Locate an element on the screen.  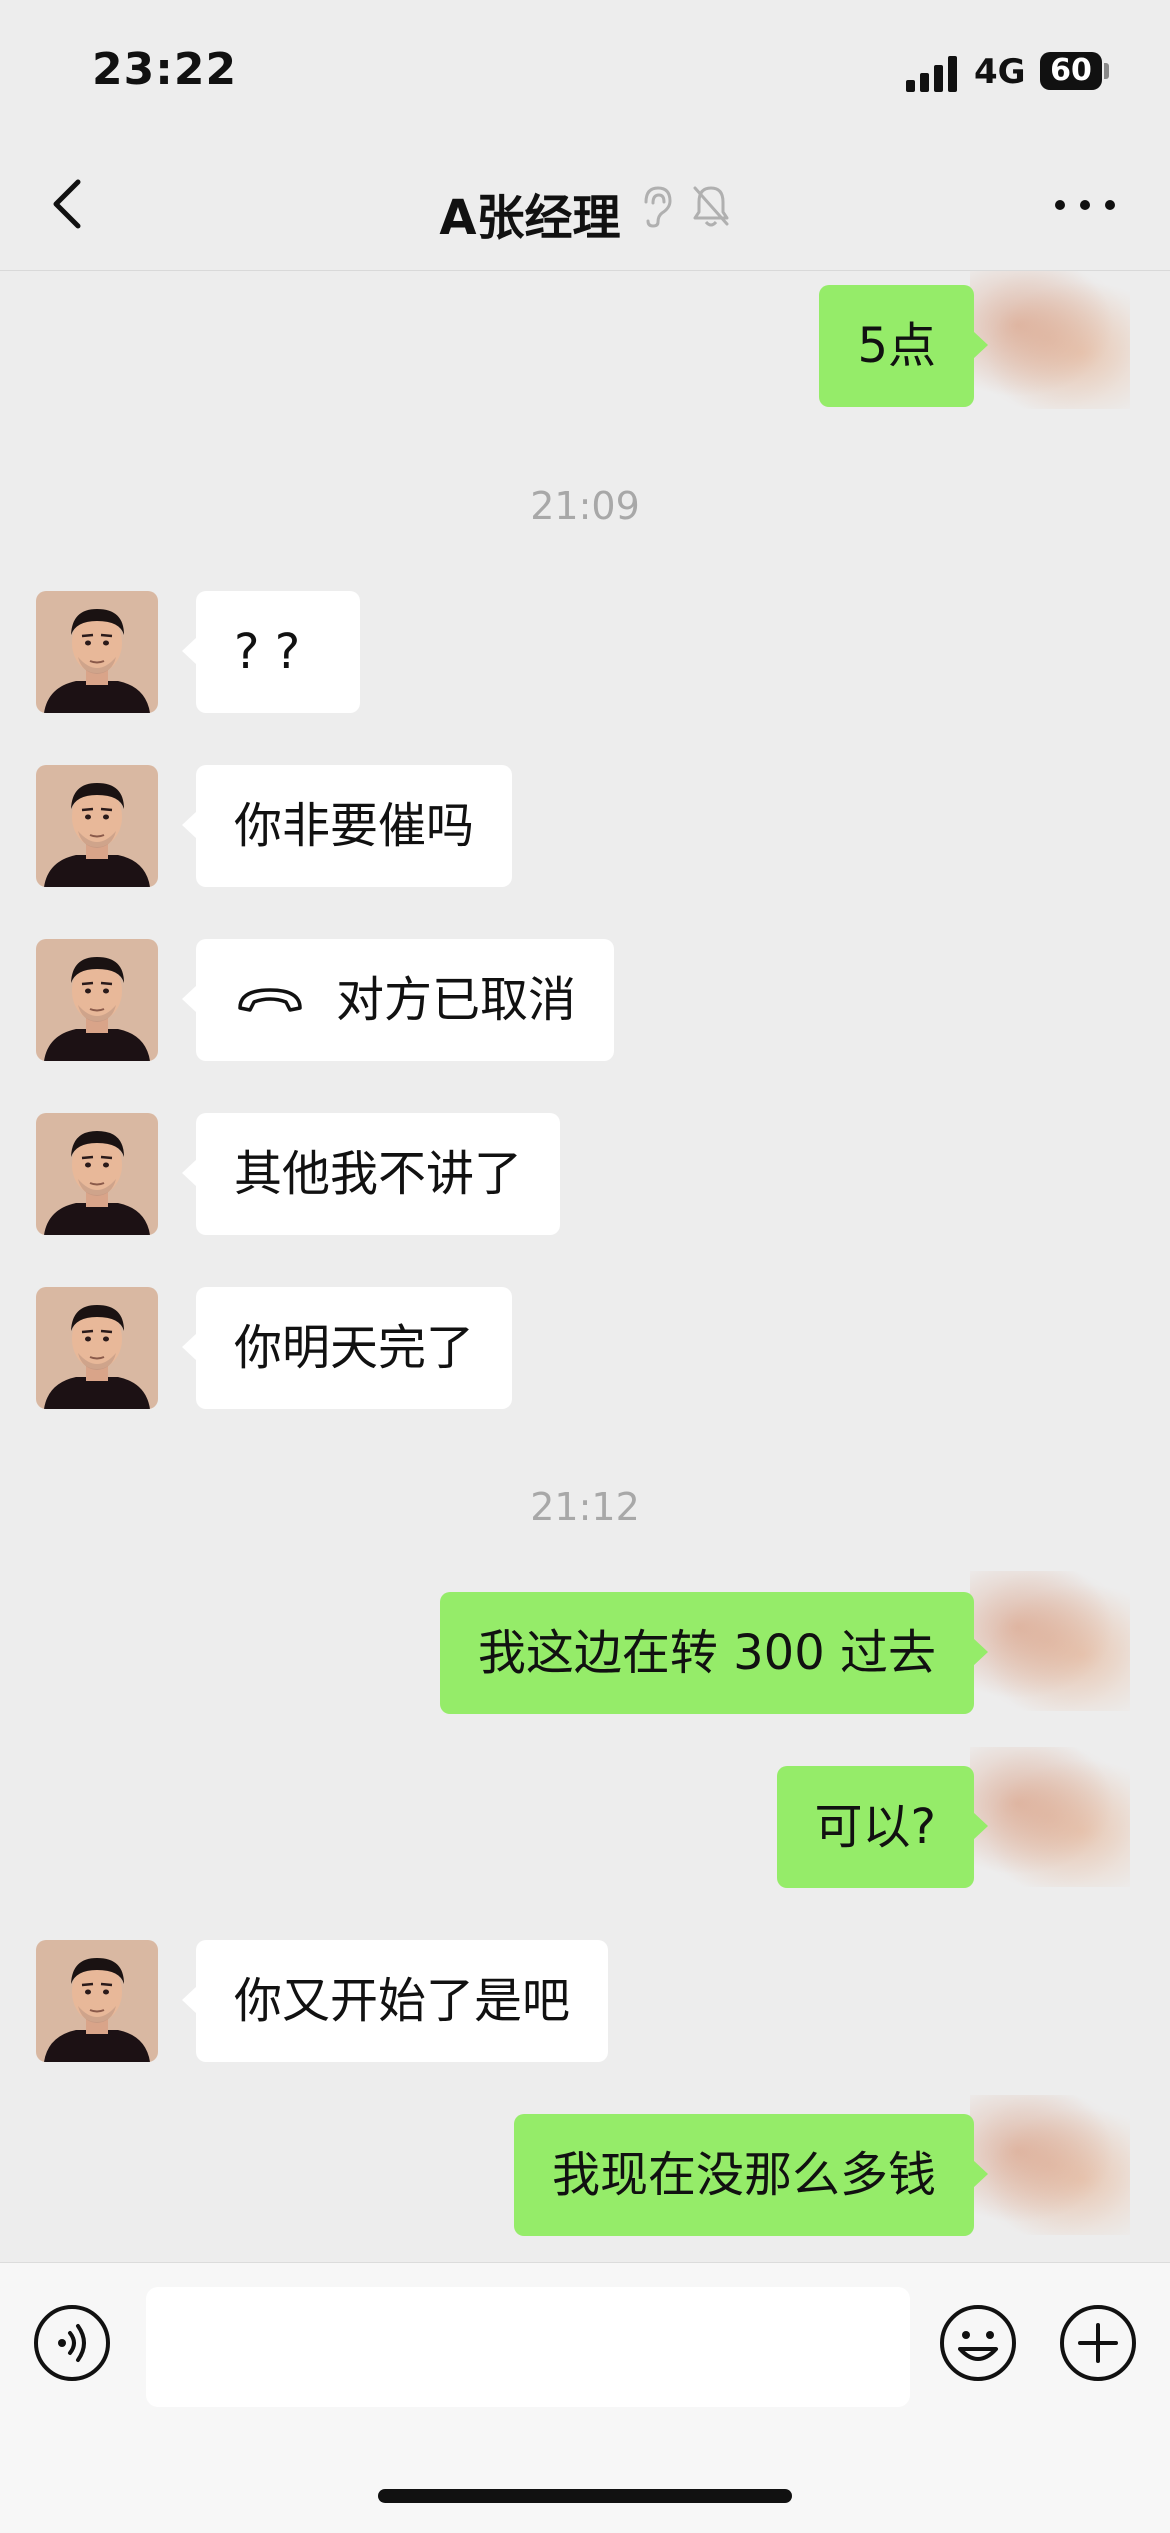
battery-icon: 60 is located at coordinates (1071, 71).